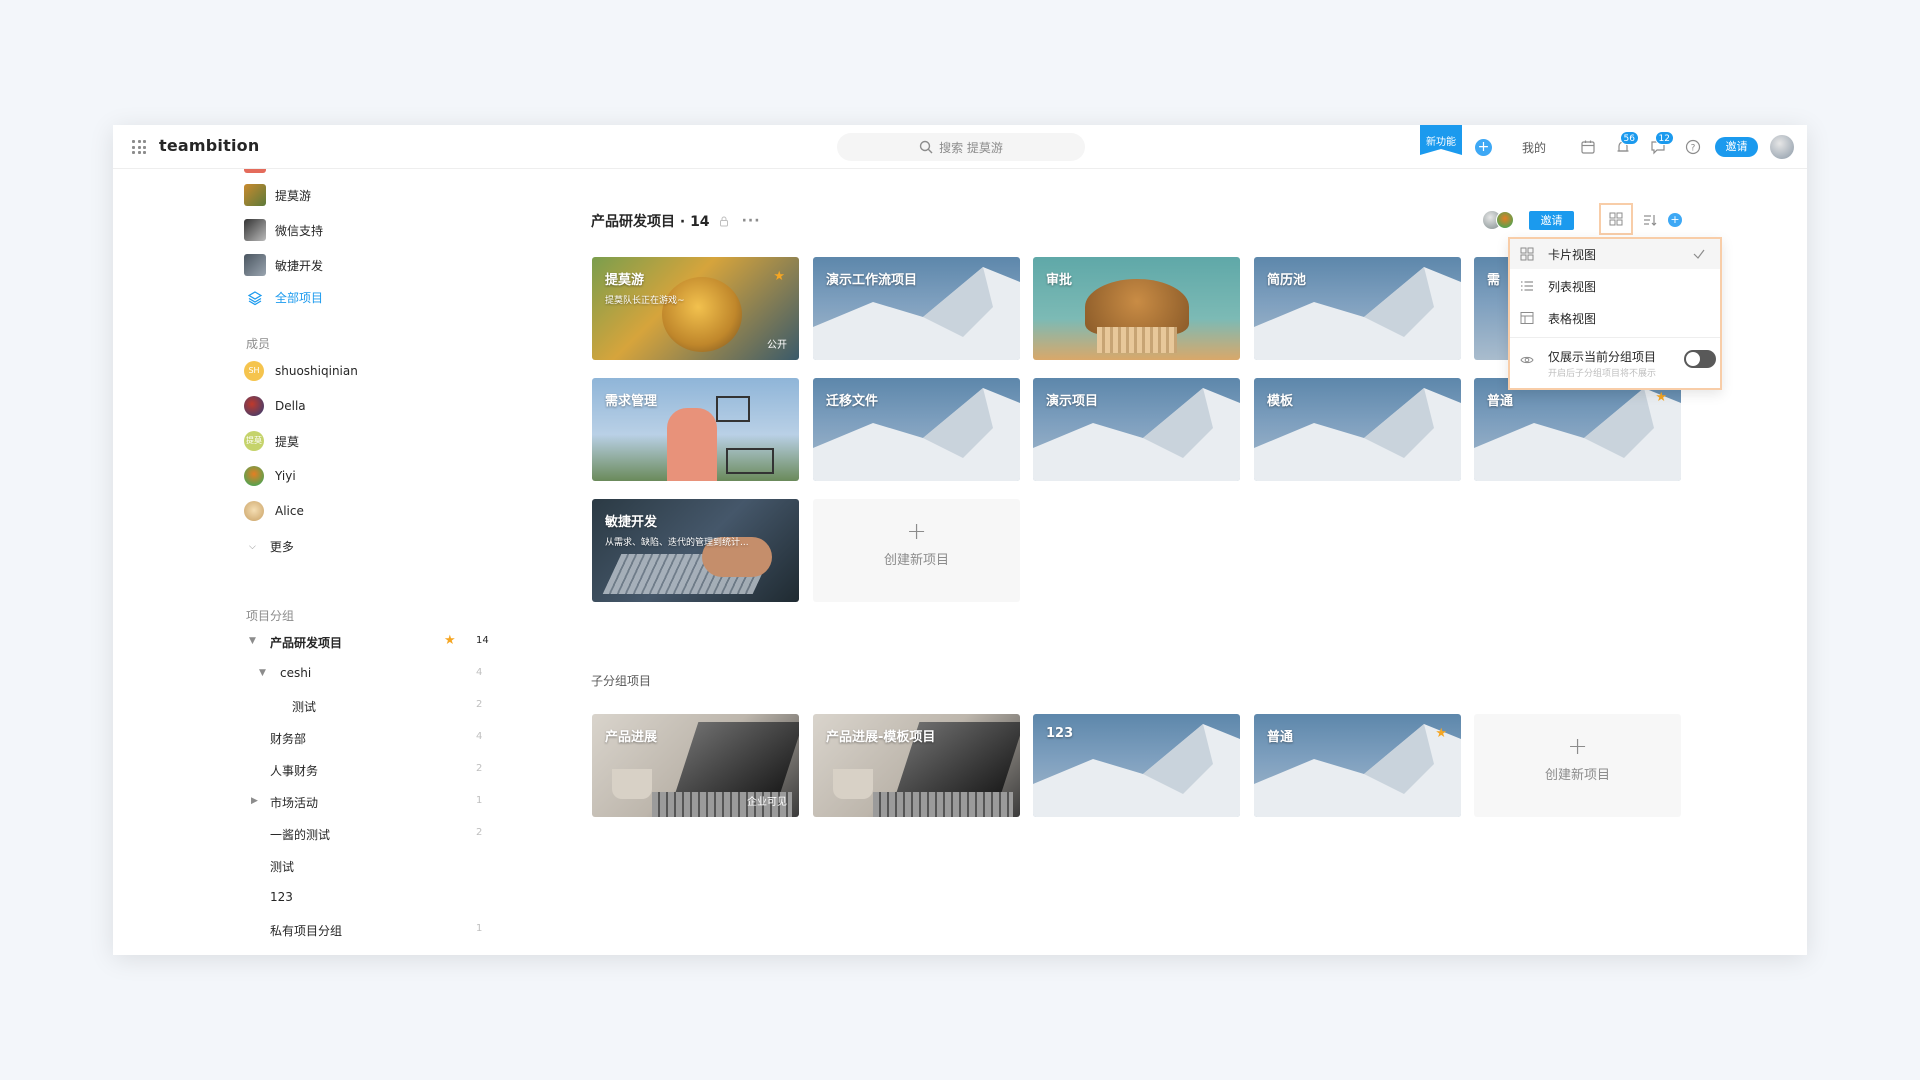 The image size is (1920, 1080). I want to click on only-current-toggle, so click(1700, 359).